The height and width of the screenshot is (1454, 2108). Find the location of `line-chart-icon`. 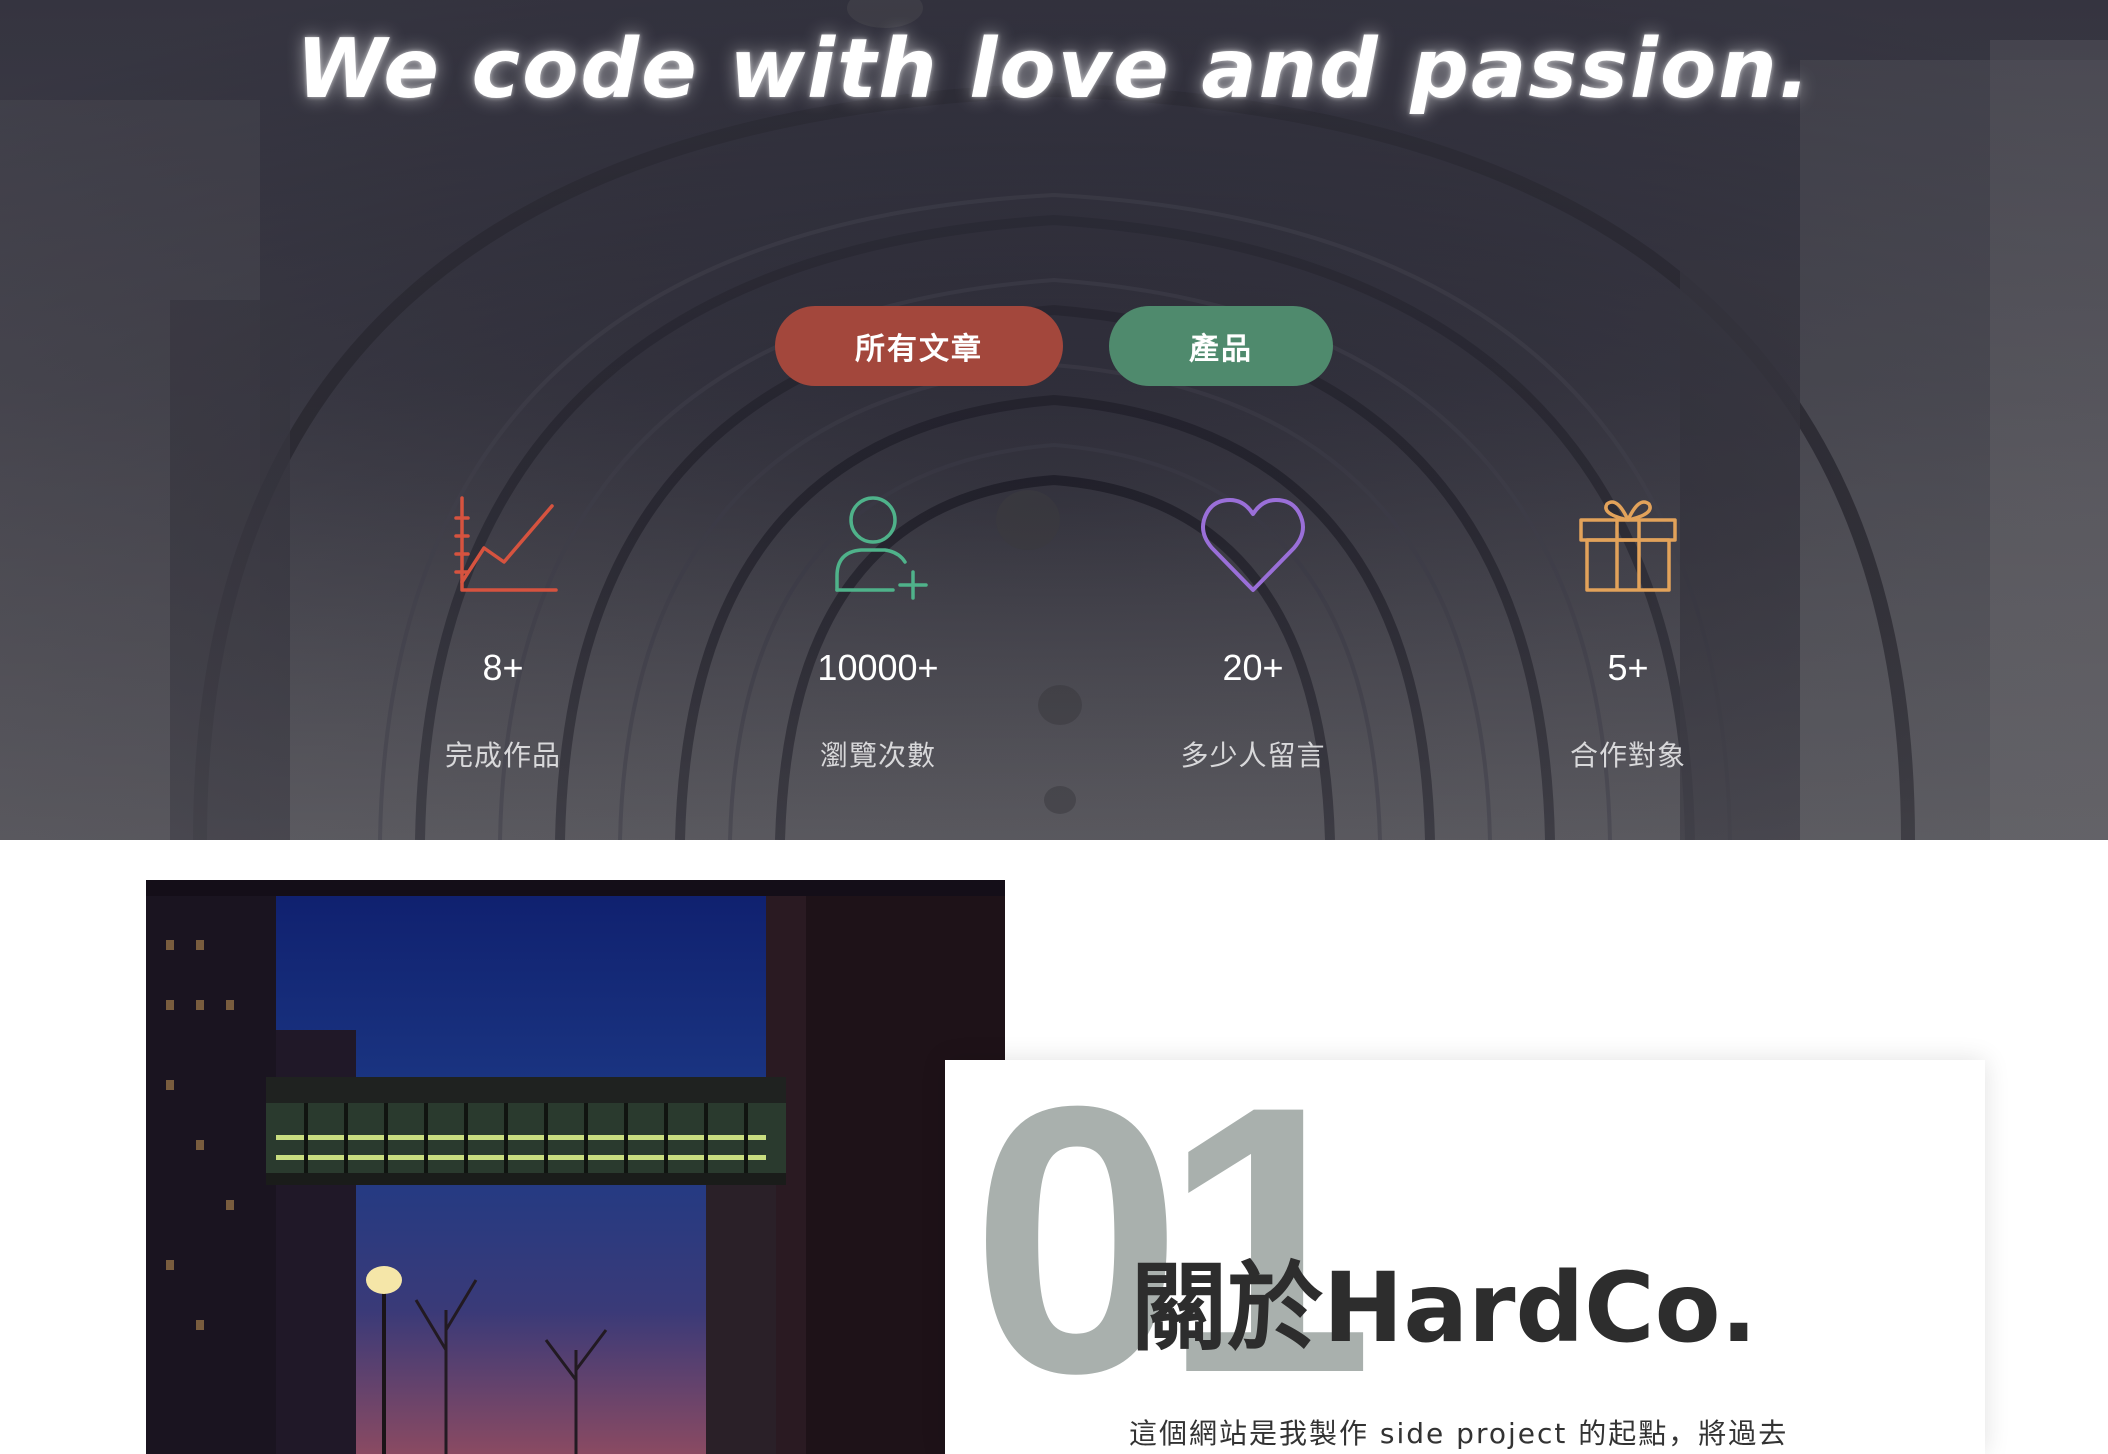

line-chart-icon is located at coordinates (506, 544).